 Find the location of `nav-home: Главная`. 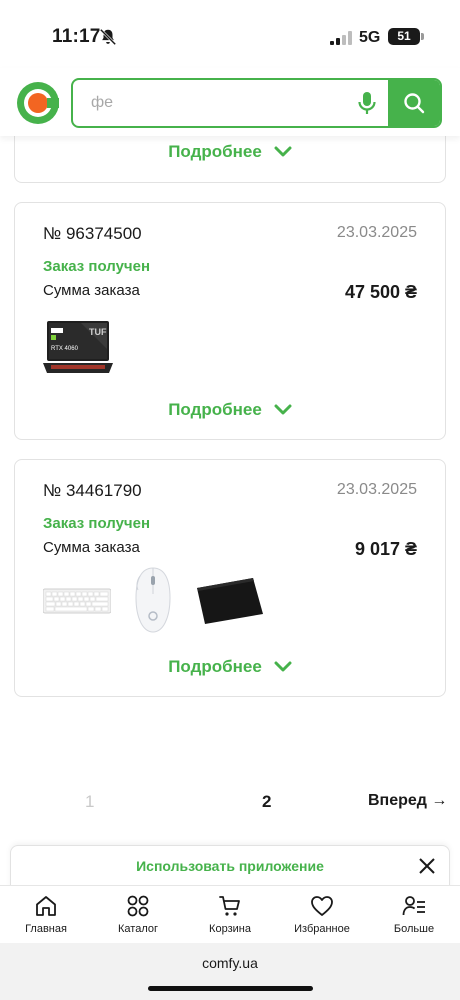

nav-home: Главная is located at coordinates (46, 914).